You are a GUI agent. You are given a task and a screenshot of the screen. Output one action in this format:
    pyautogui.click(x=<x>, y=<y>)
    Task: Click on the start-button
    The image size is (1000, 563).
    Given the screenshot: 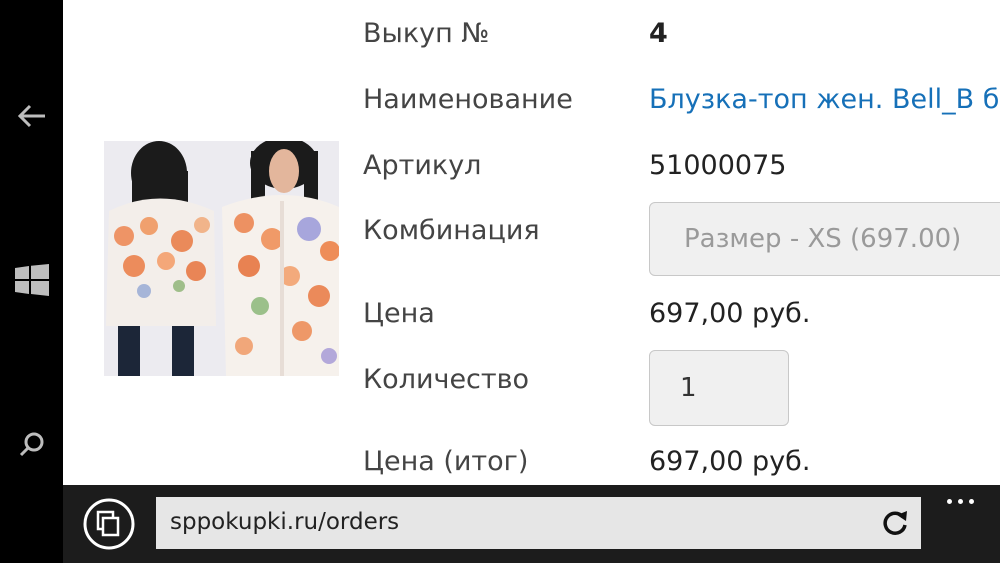 What is the action you would take?
    pyautogui.click(x=31, y=280)
    